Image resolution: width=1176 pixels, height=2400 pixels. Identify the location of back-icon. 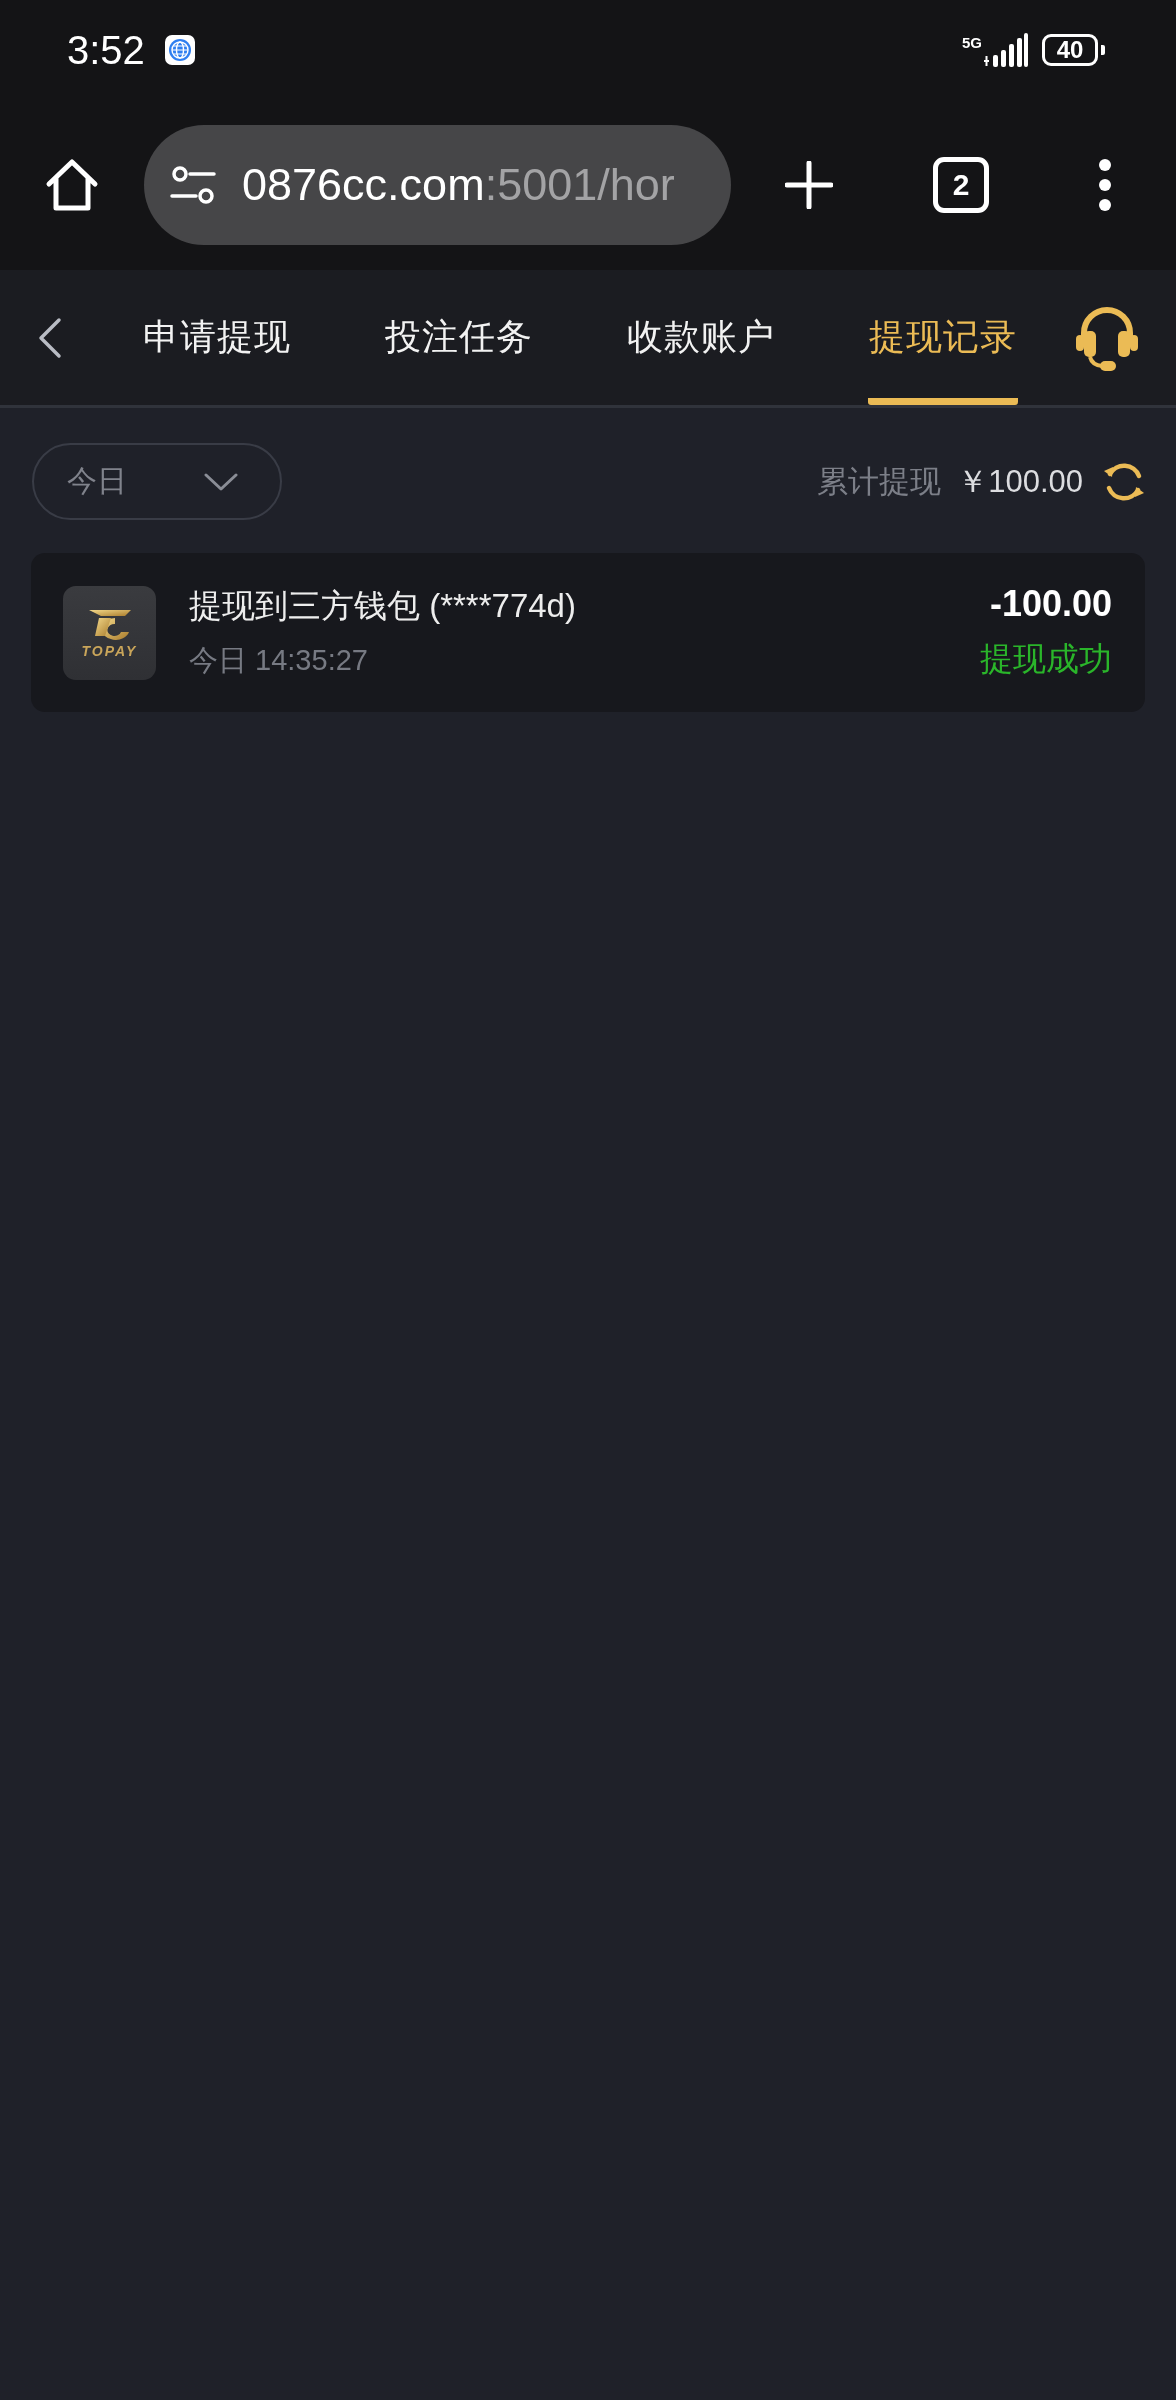
(50, 337).